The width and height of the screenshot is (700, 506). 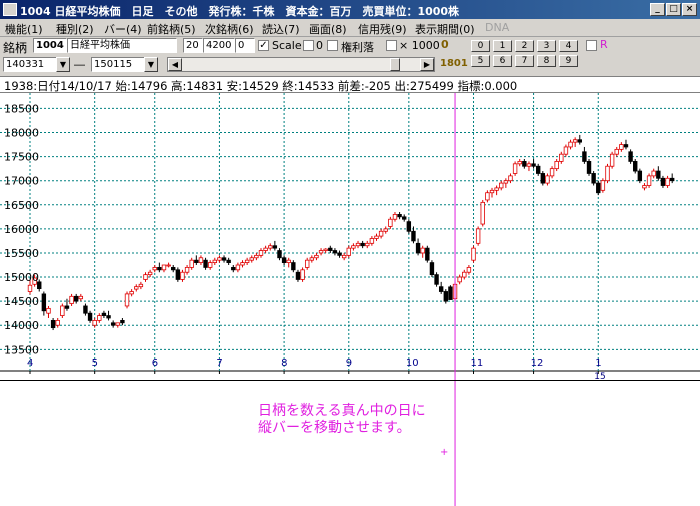 I want to click on param-field-2: 4200, so click(x=219, y=45).